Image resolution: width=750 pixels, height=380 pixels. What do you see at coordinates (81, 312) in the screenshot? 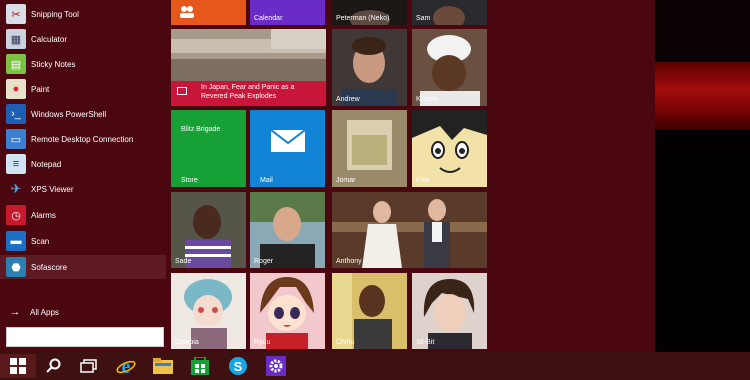
I see `all-apps-button: → All Apps` at bounding box center [81, 312].